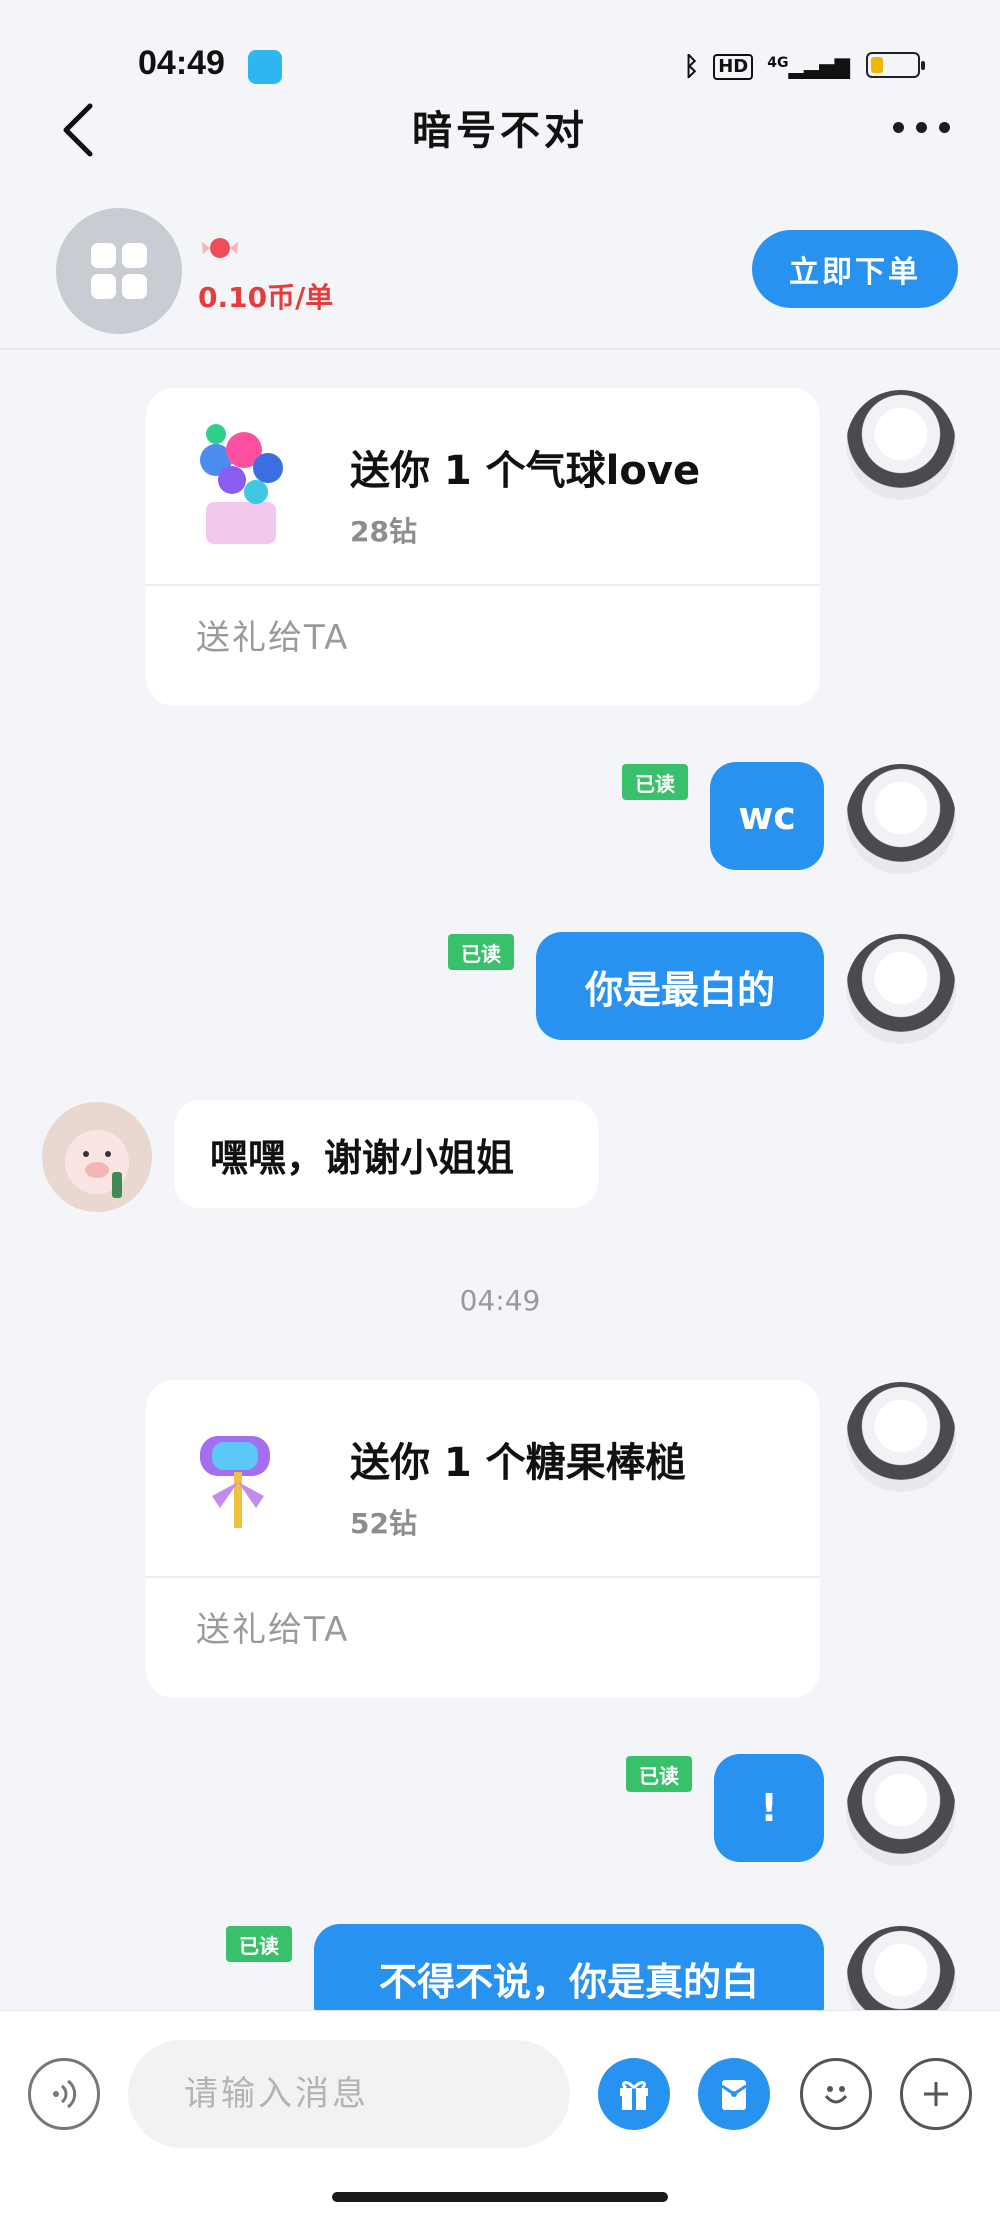 This screenshot has width=1000, height=2223. I want to click on gift-card: 送你 1 个气球love 28钻 送礼给TA, so click(483, 547).